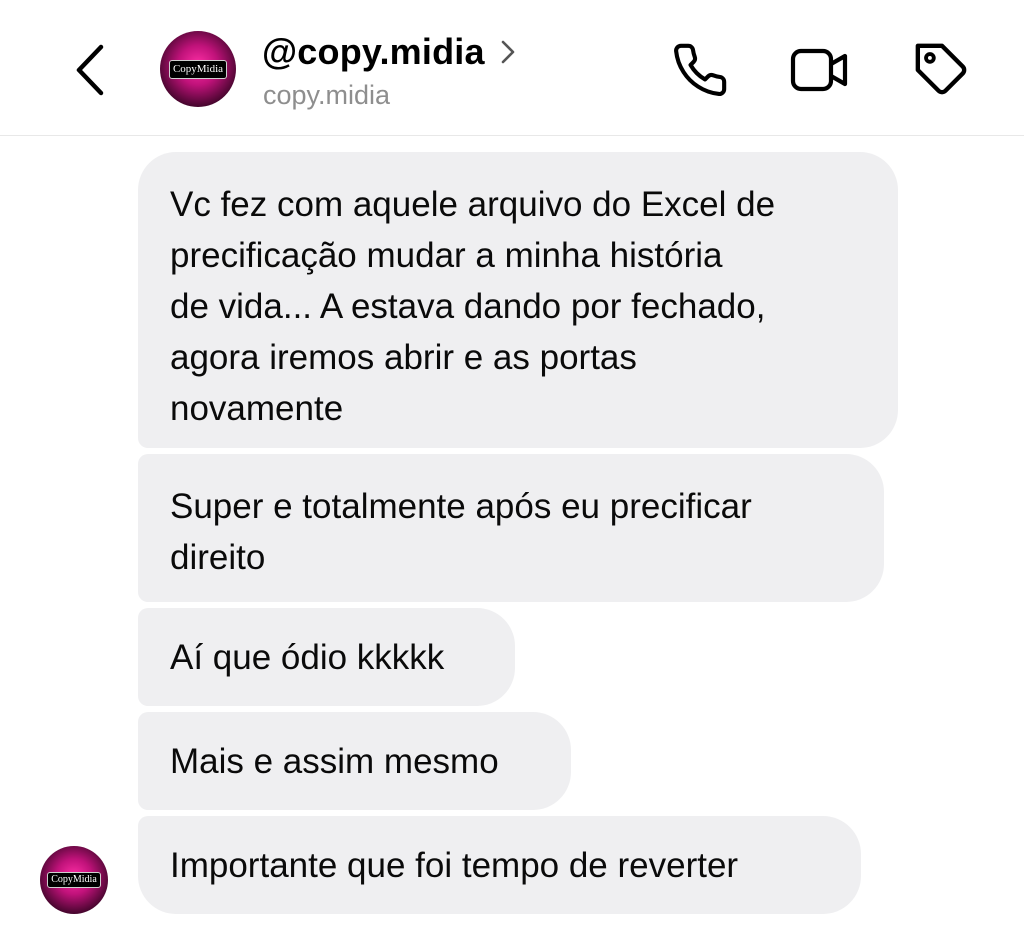 The height and width of the screenshot is (936, 1024). I want to click on message-text-line: Super e totalmente após eu precificar, so click(461, 506).